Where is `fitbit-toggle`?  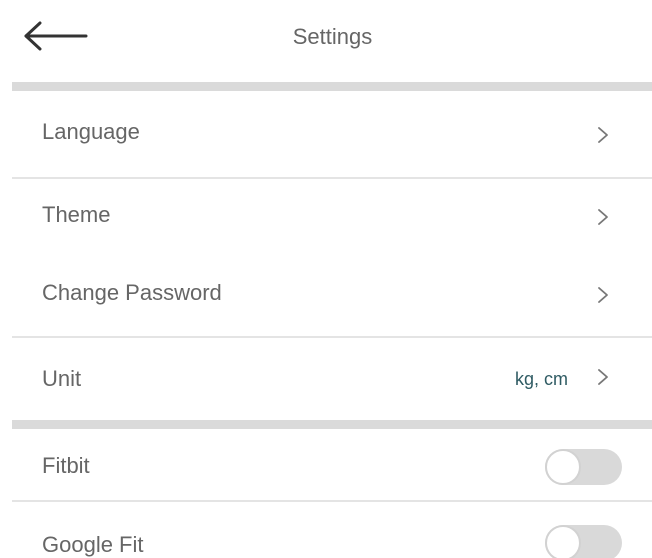 fitbit-toggle is located at coordinates (583, 467).